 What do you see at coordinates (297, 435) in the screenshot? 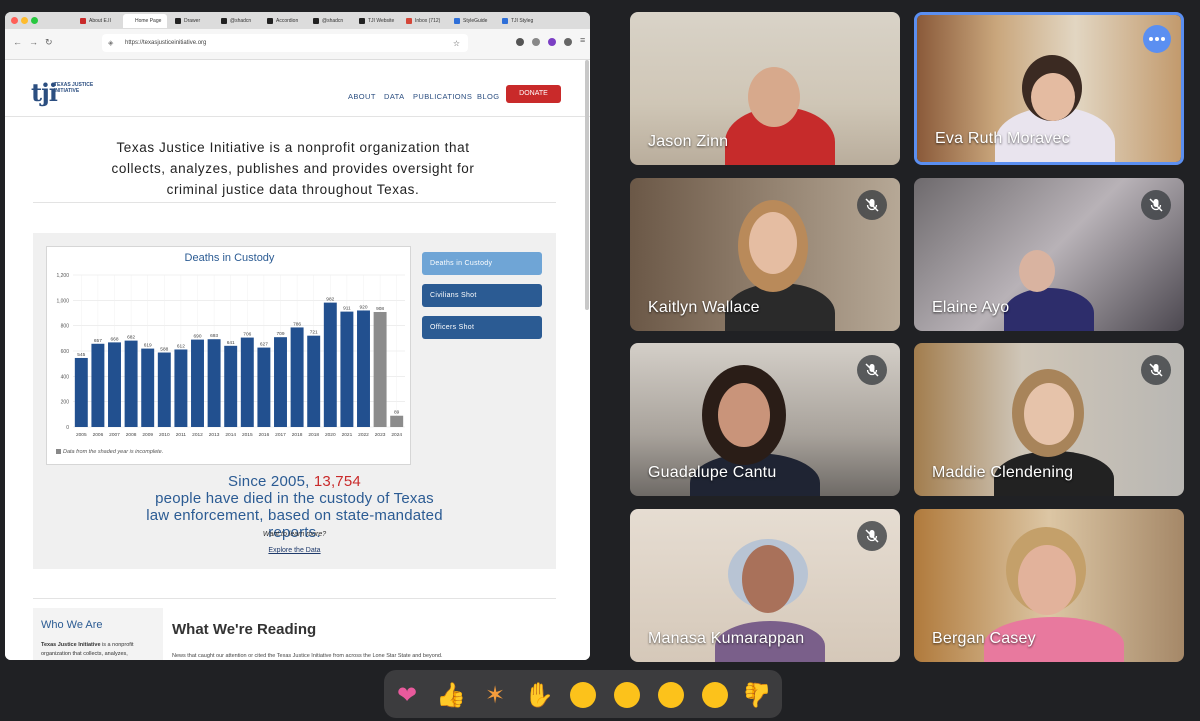
I see `x-tick-label: 2018` at bounding box center [297, 435].